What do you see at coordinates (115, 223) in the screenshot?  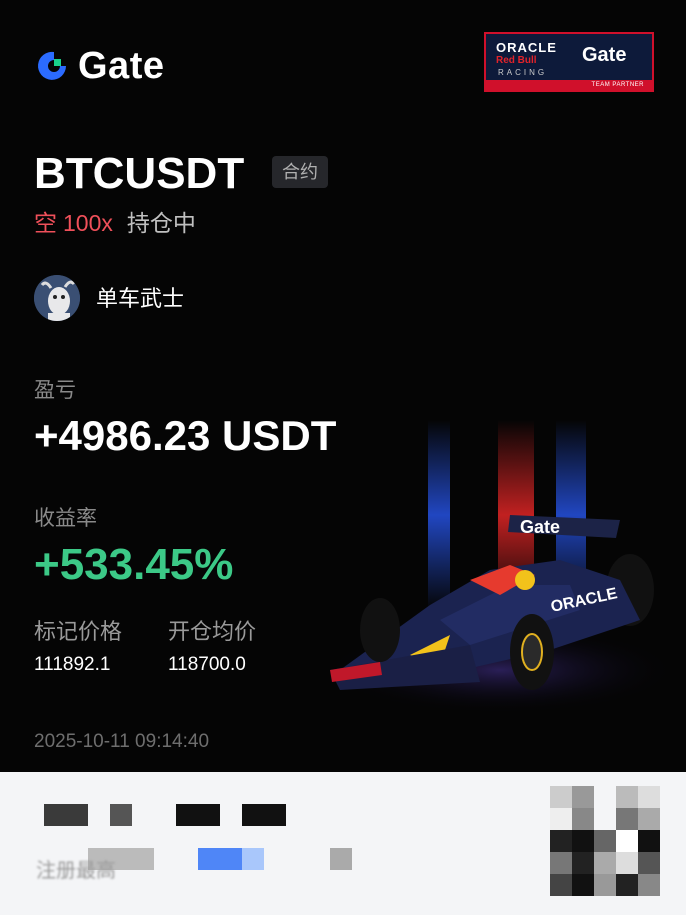 I see `position-info: 空 100x 持仓中` at bounding box center [115, 223].